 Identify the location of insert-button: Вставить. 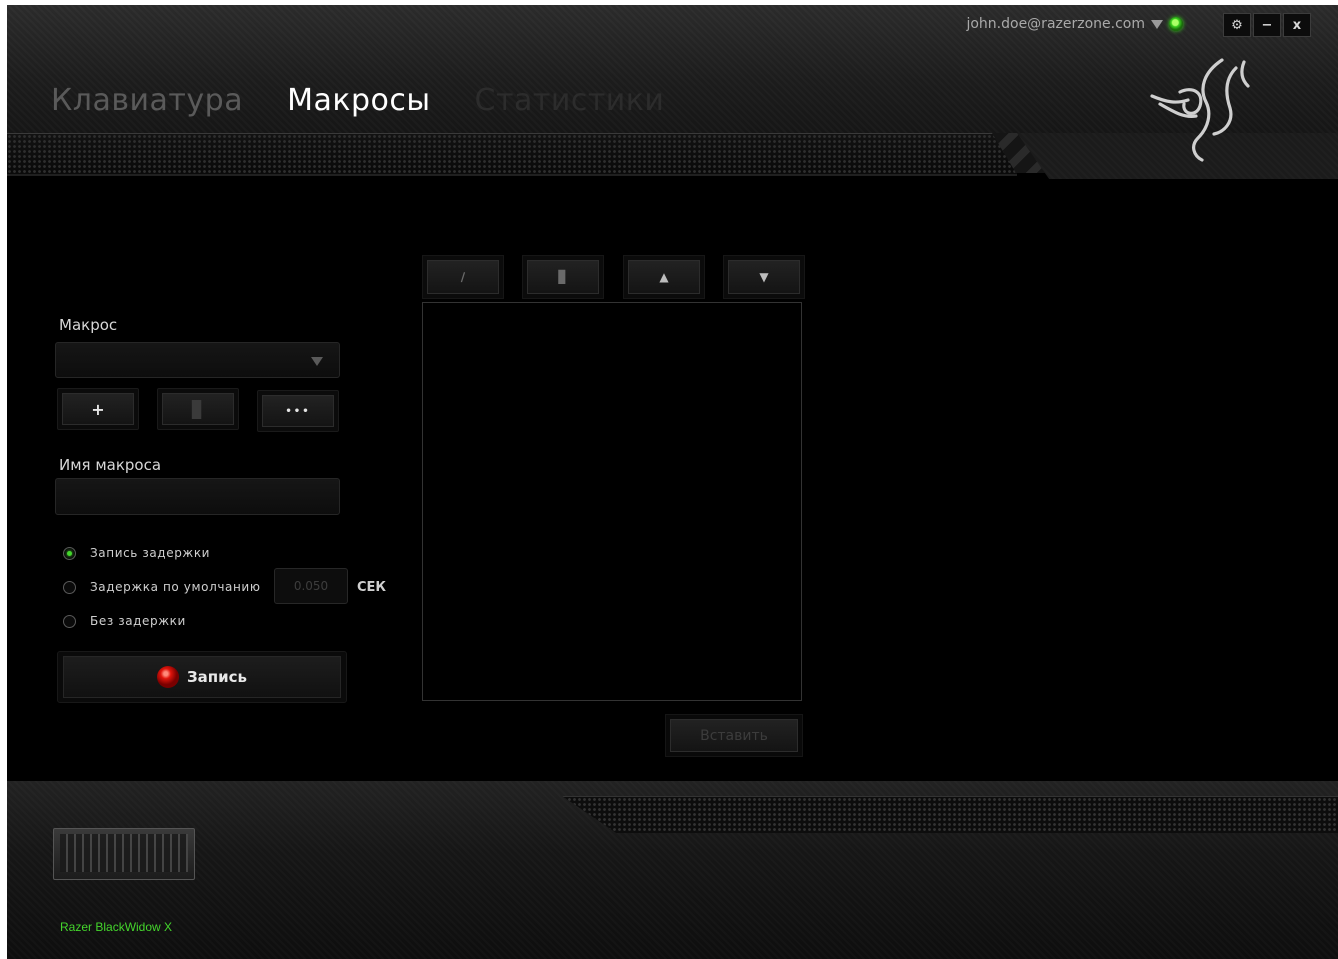
(734, 735).